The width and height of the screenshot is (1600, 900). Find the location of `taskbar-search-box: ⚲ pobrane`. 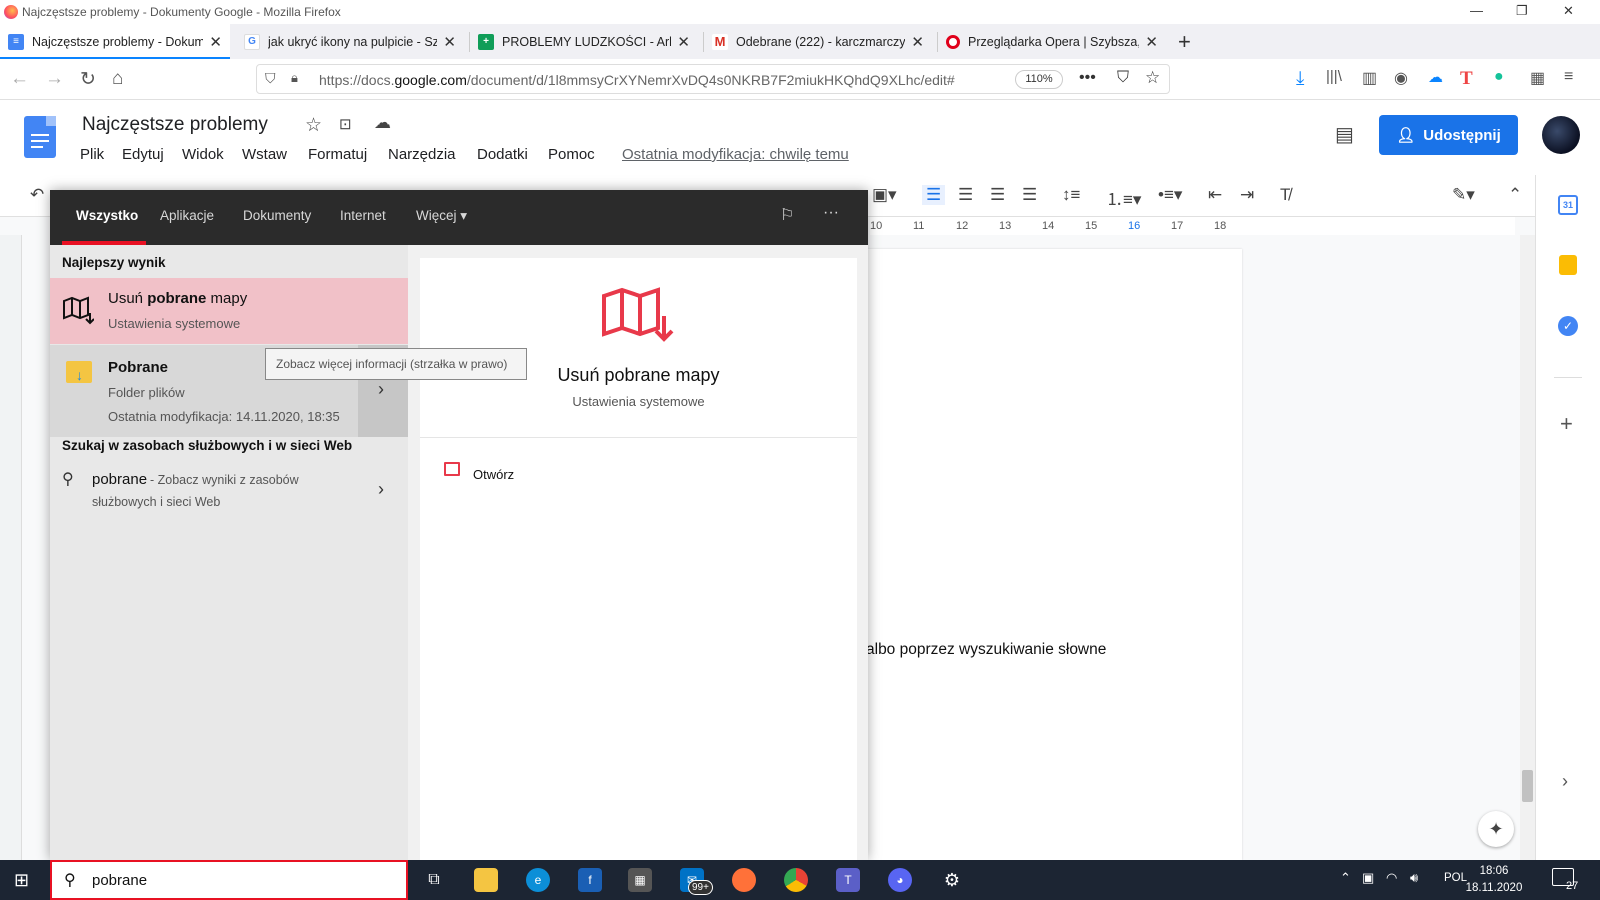

taskbar-search-box: ⚲ pobrane is located at coordinates (229, 880).